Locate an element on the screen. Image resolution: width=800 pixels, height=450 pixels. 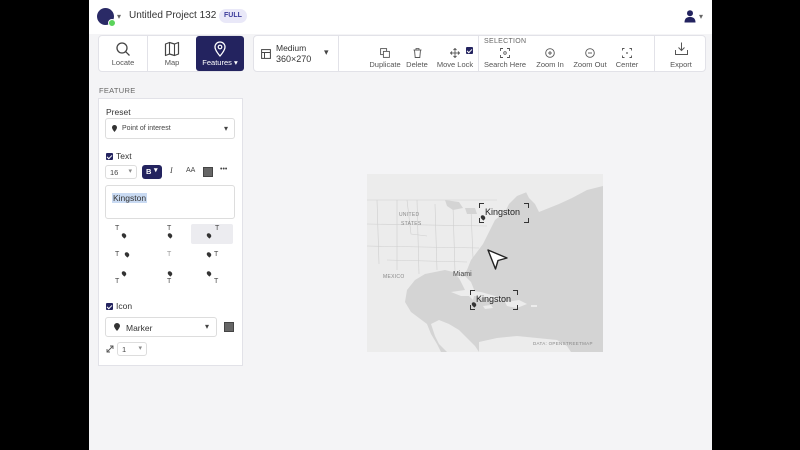
duplicate-icon is located at coordinates (385, 53).